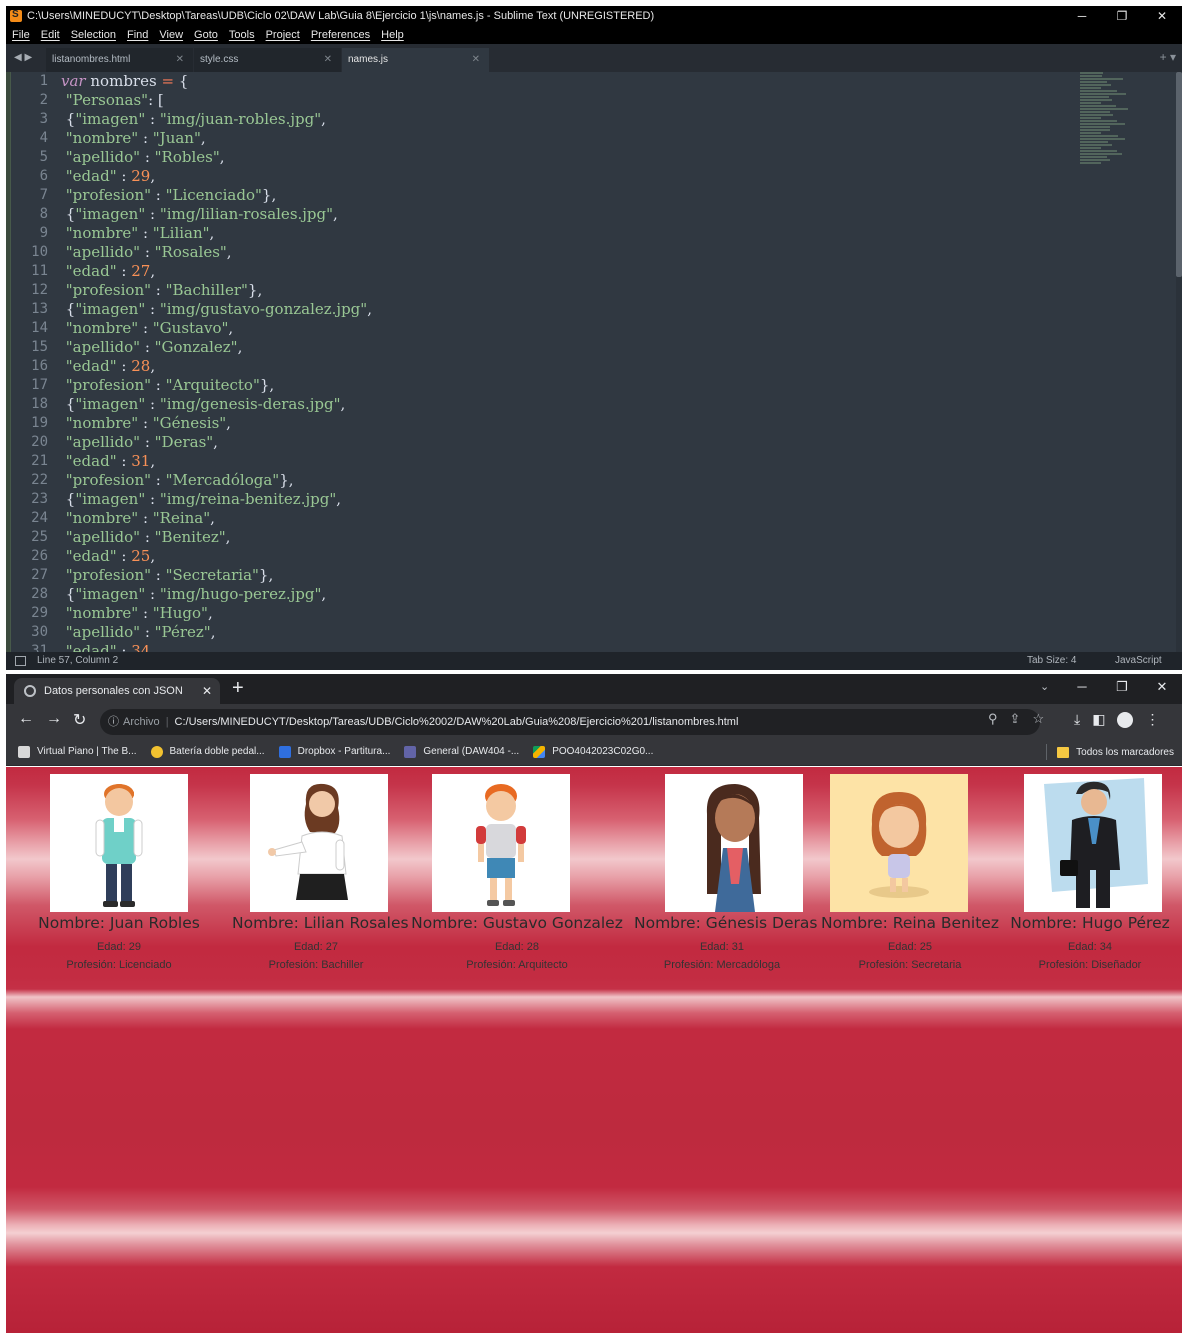  What do you see at coordinates (561, 252) in the screenshot?
I see `code-line: "apellido" : "Rosales",` at bounding box center [561, 252].